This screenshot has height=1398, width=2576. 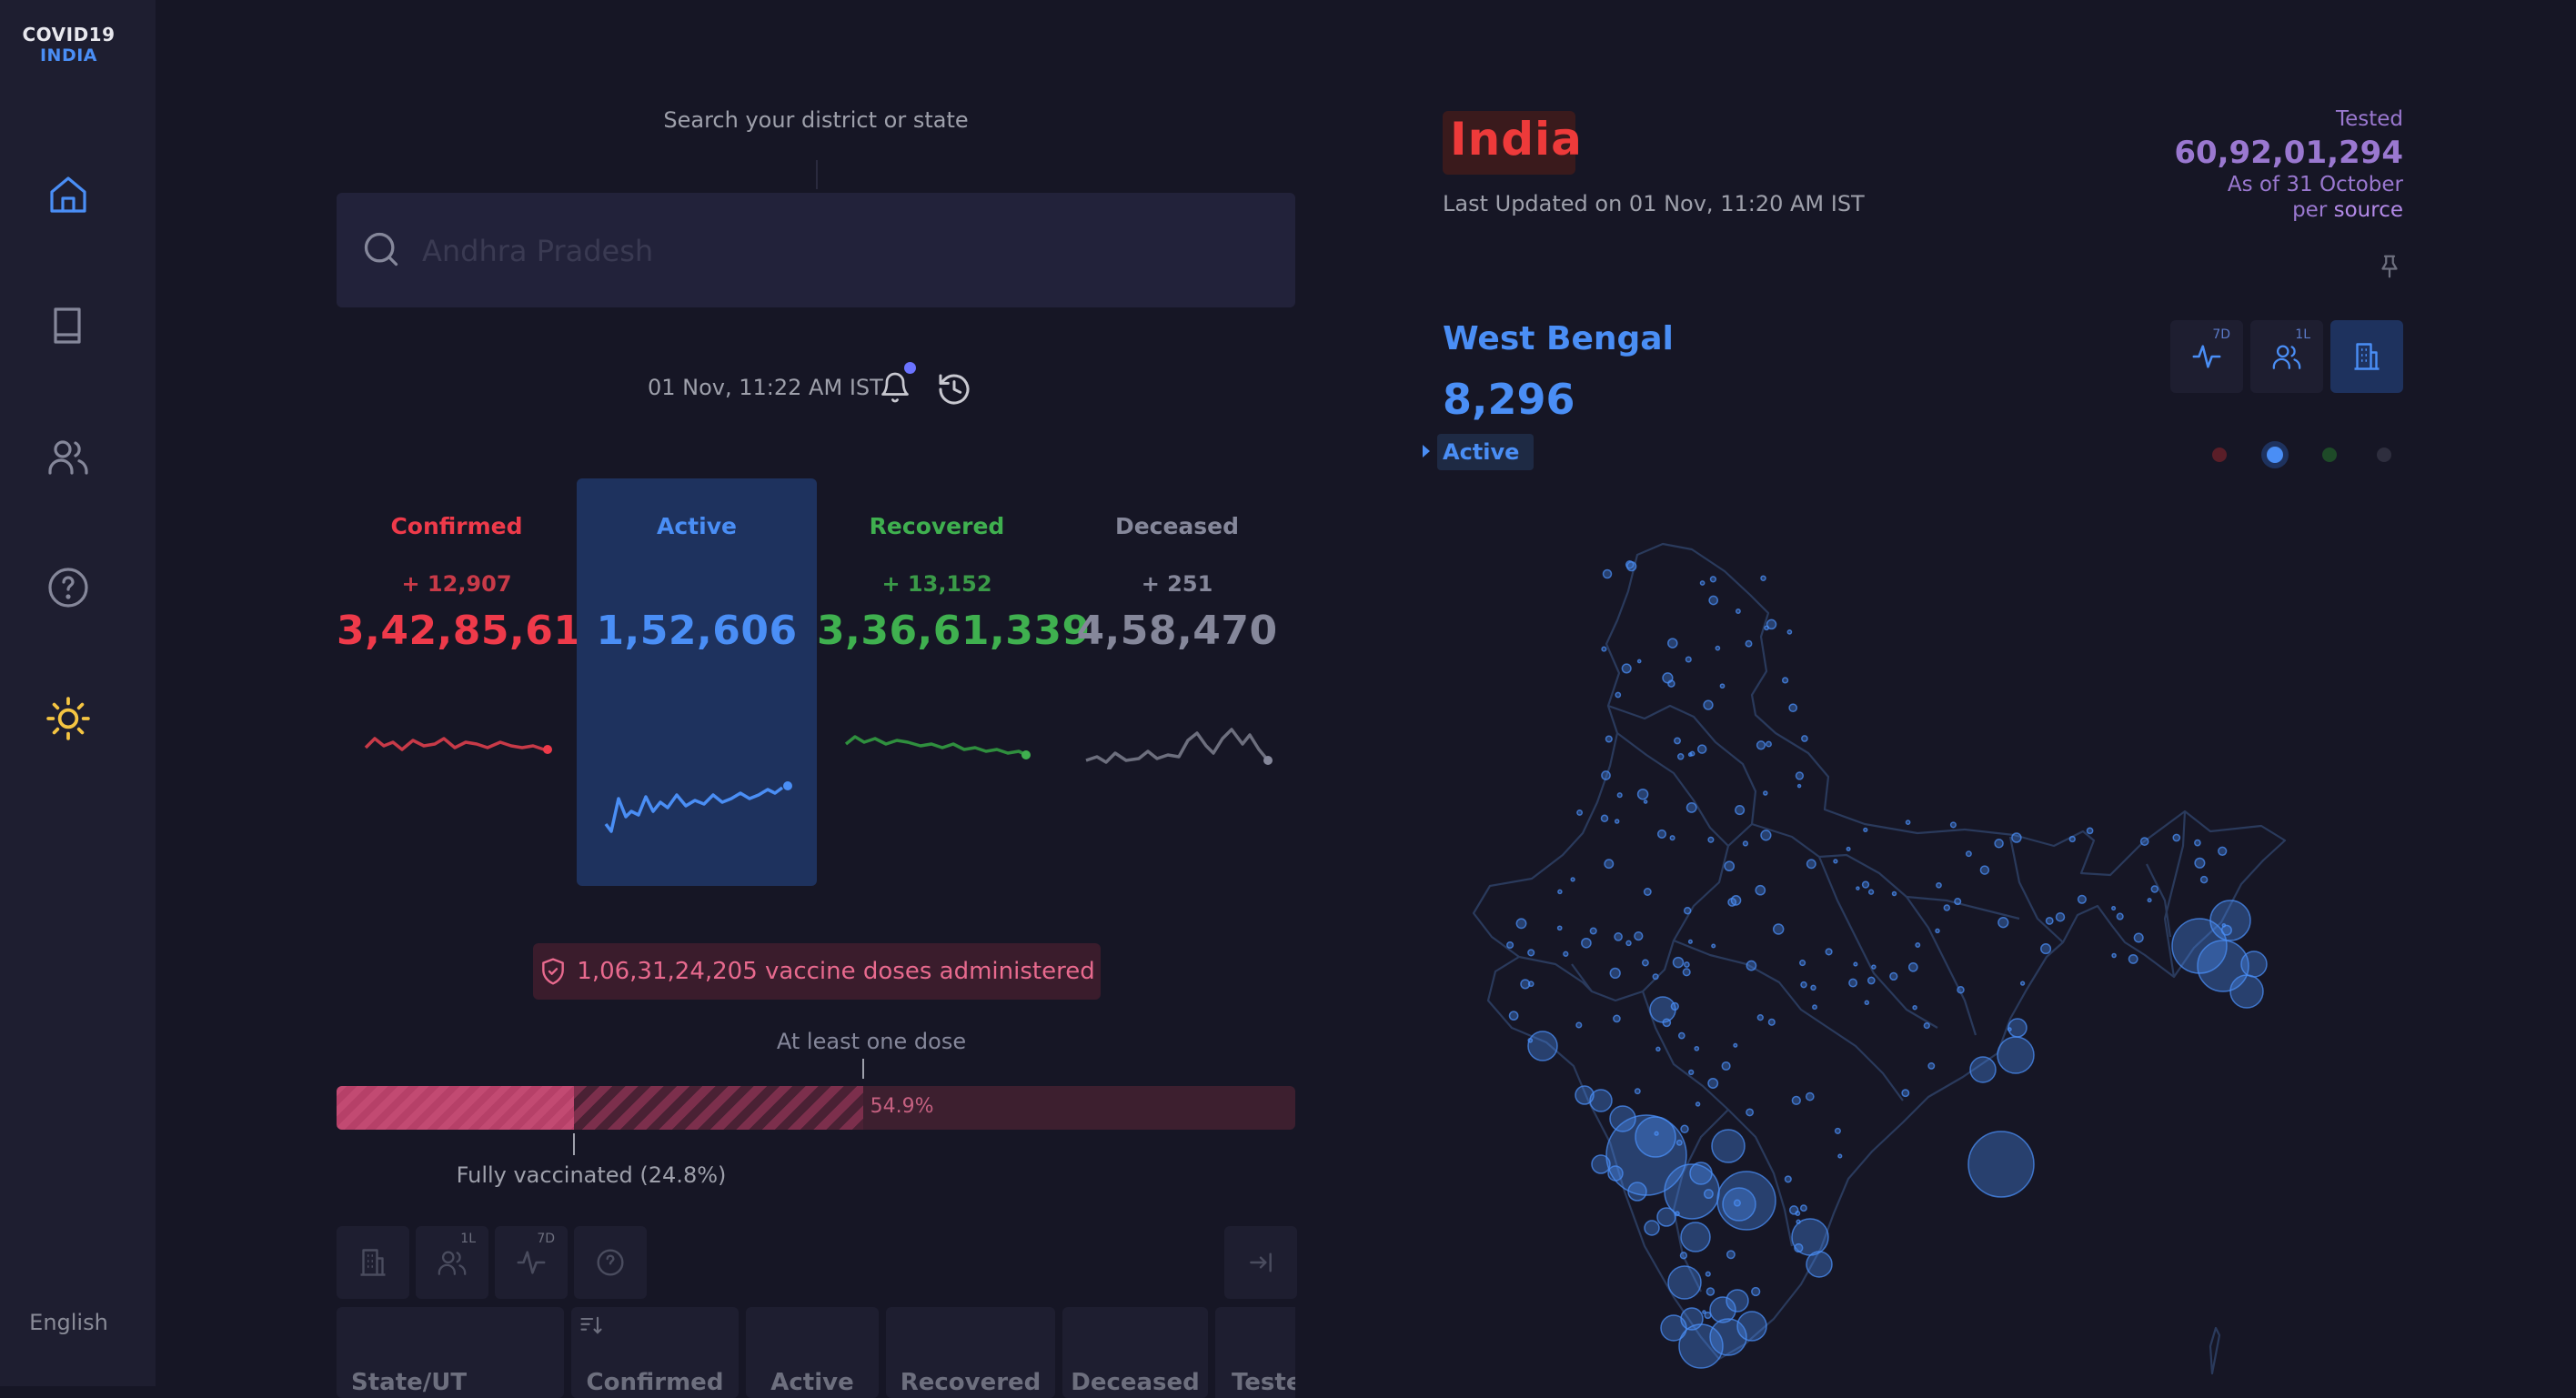 I want to click on confirmed-sparkline, so click(x=458, y=745).